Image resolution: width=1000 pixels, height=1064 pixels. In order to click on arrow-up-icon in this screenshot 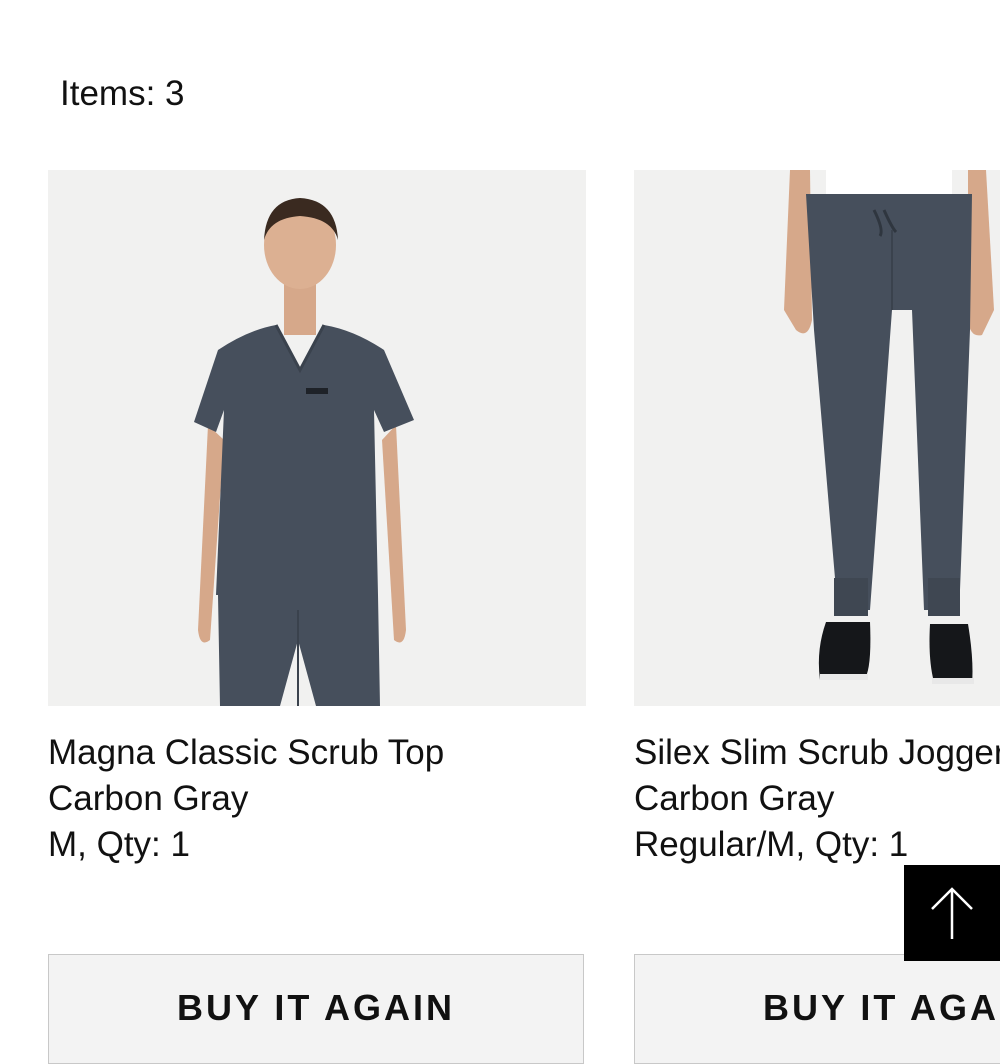, I will do `click(952, 913)`.